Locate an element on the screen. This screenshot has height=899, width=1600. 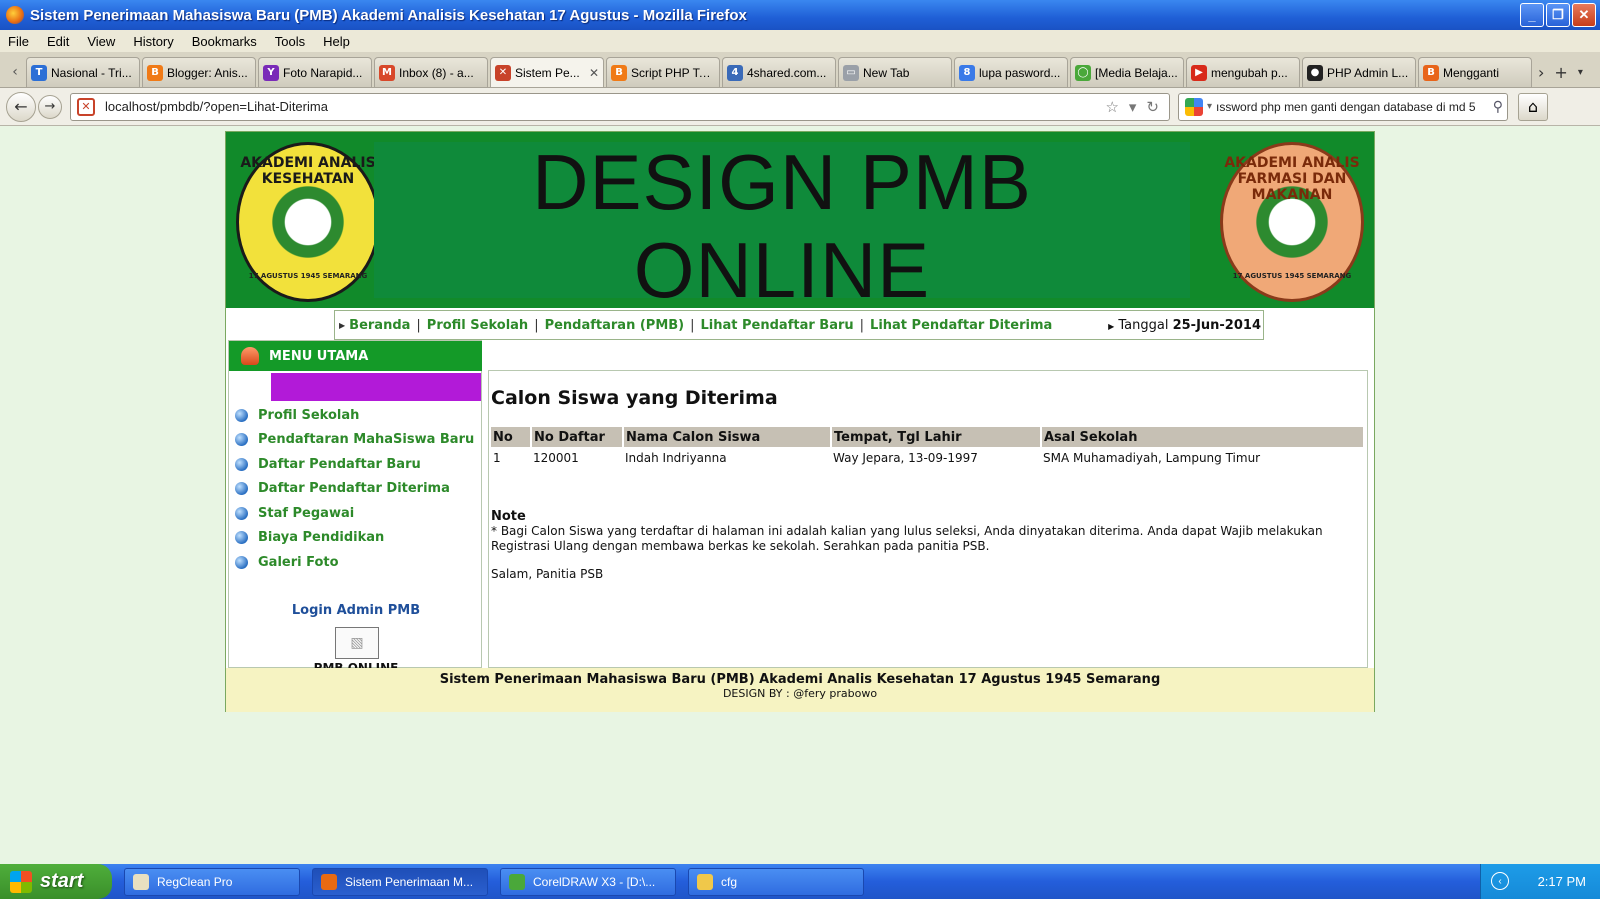
nav-beranda: Beranda is located at coordinates (379, 325).